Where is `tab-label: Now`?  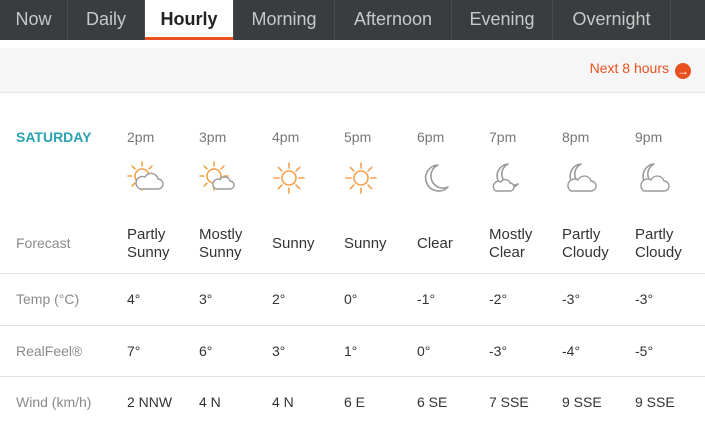 tab-label: Now is located at coordinates (33, 19).